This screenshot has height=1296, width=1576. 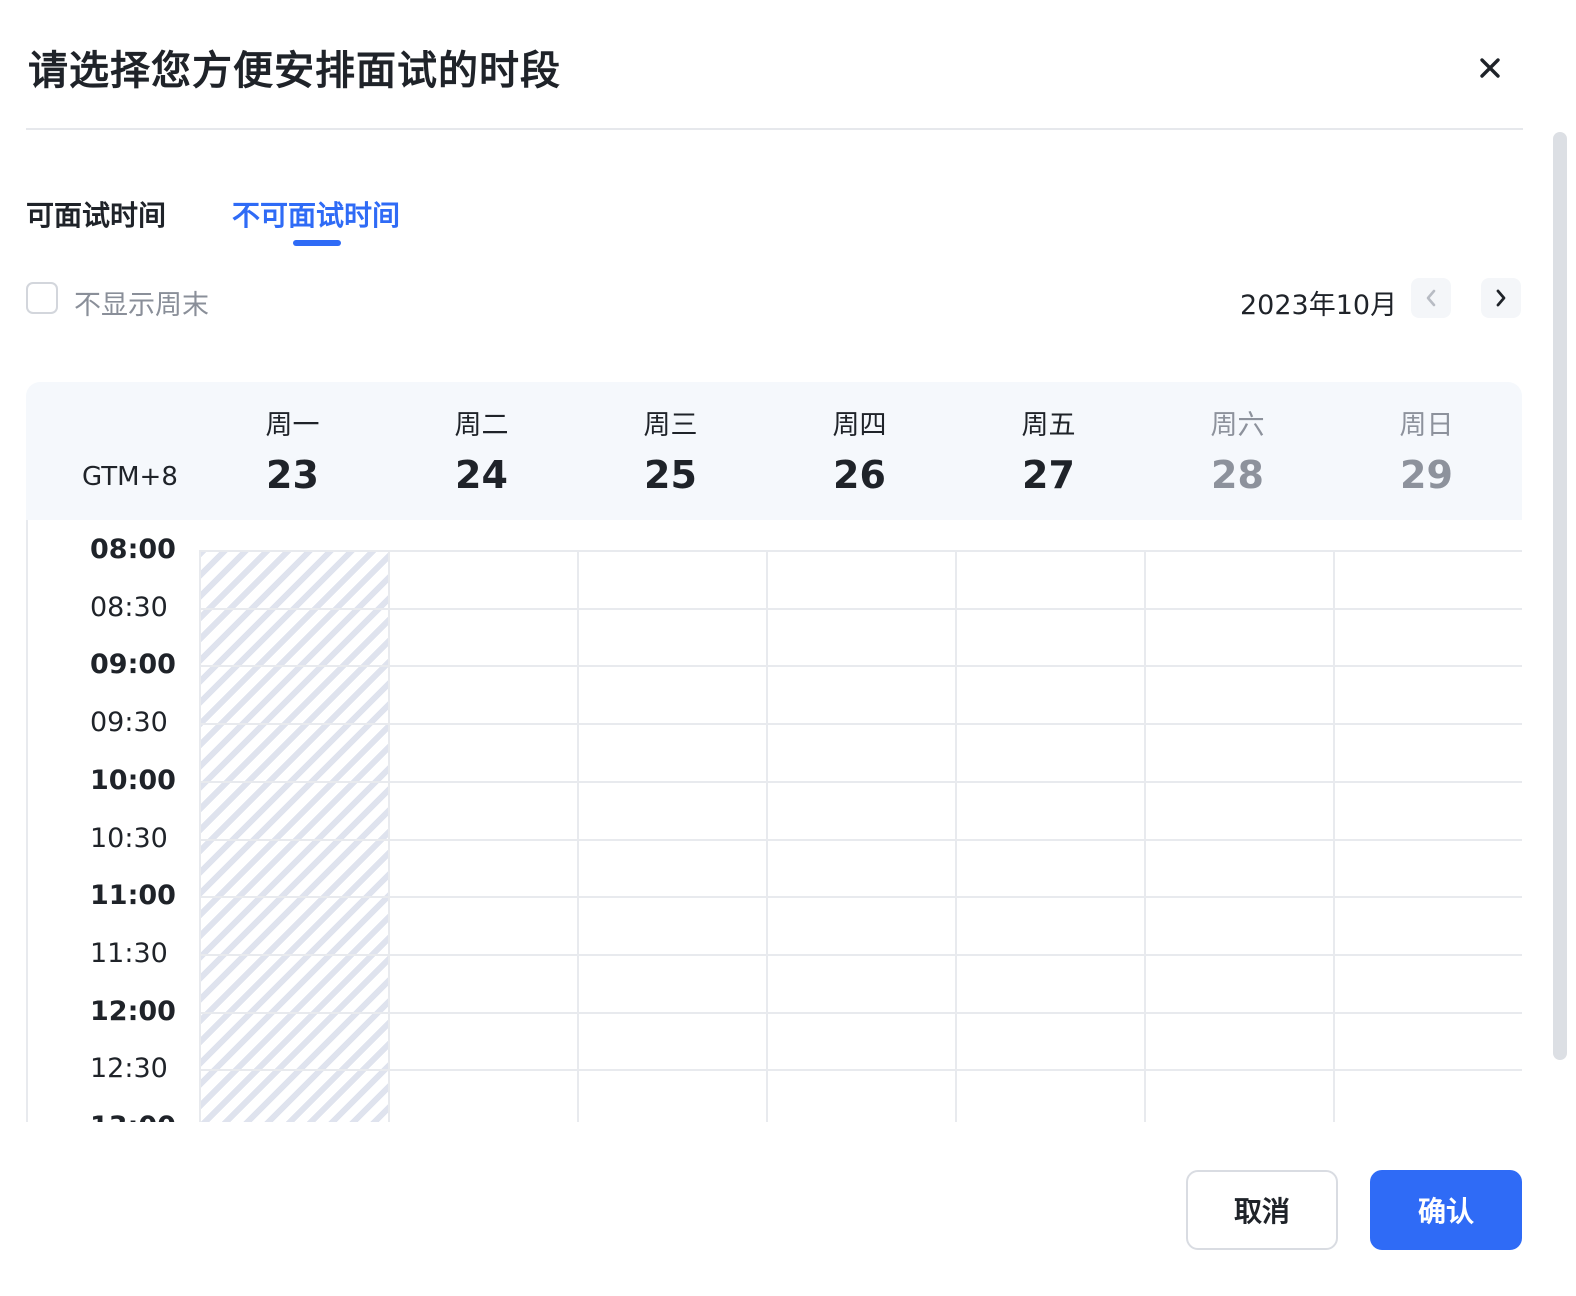 I want to click on time-label: 08:00, so click(x=133, y=549).